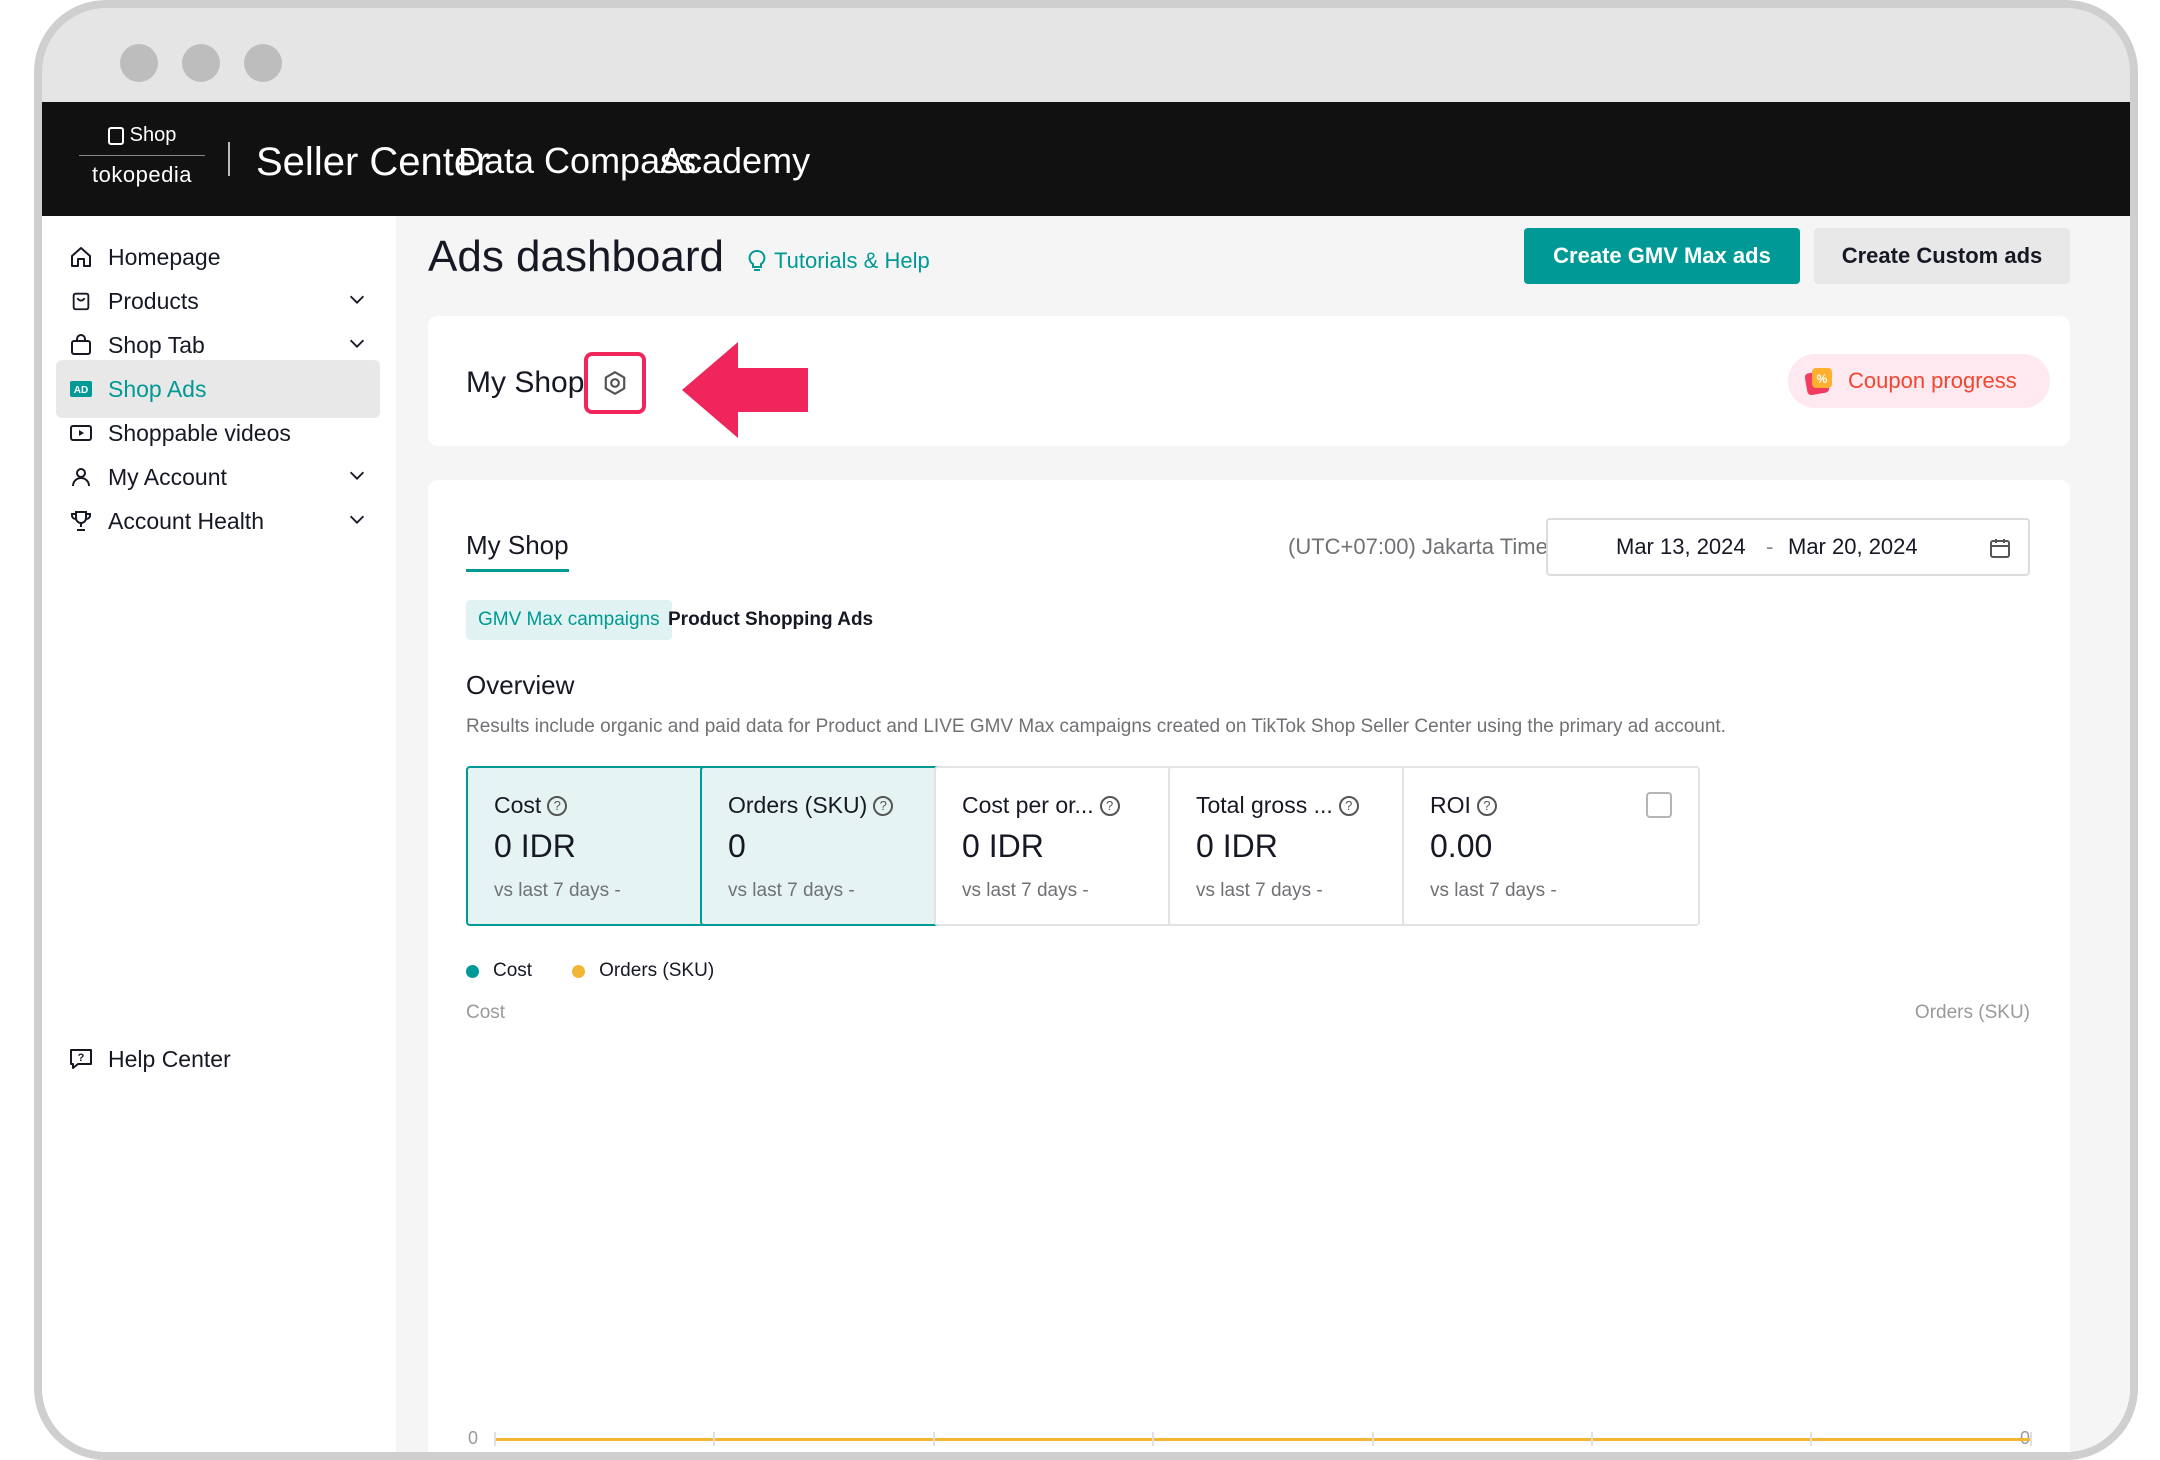 The image size is (2160, 1460). I want to click on tutorials-help-label: Tutorials & Help, so click(852, 260).